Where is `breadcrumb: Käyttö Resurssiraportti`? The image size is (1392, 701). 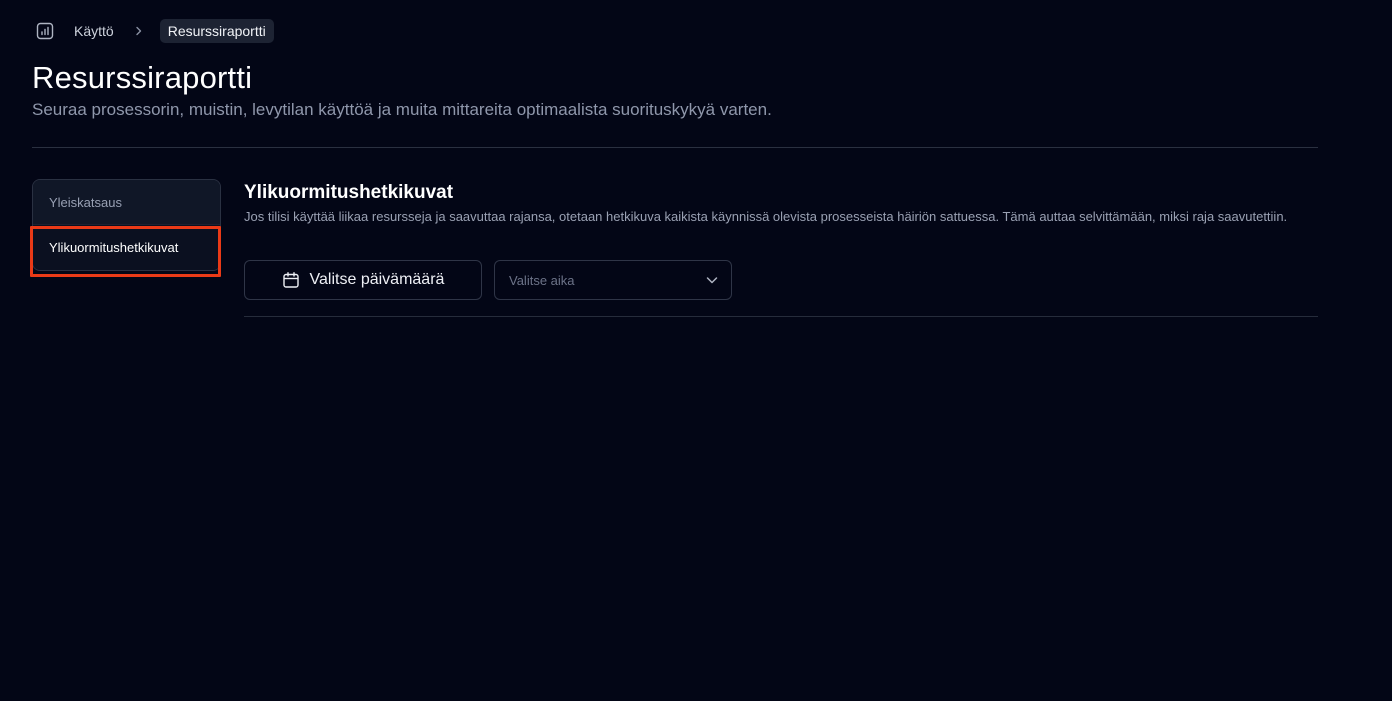
breadcrumb: Käyttö Resurssiraportti is located at coordinates (155, 31).